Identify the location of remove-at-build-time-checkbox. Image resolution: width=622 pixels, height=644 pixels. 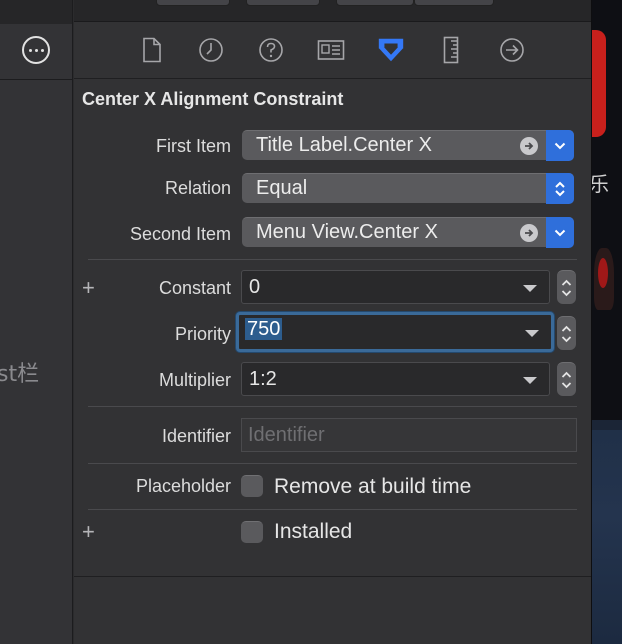
(252, 486).